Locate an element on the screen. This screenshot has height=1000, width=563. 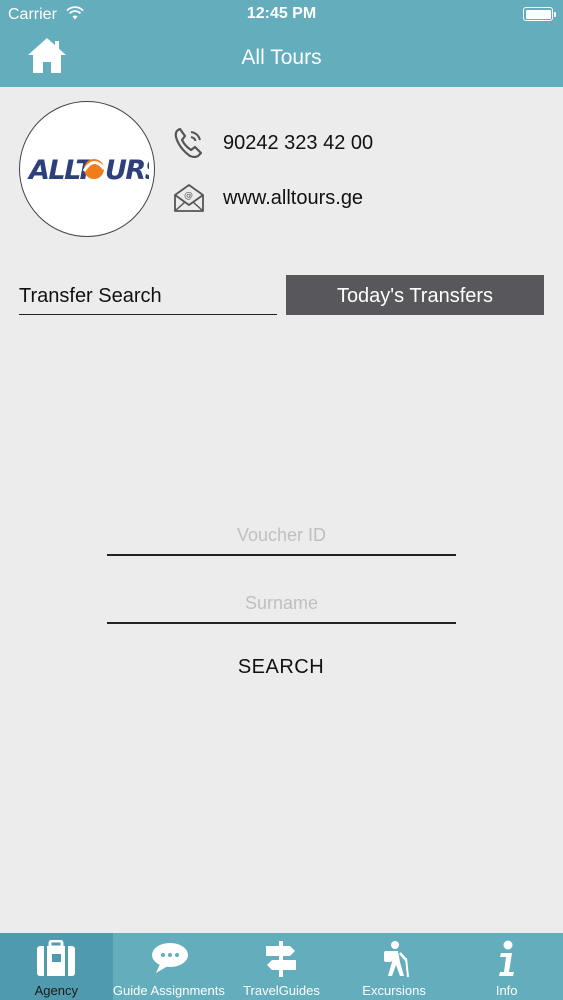
mail-icon: @ is located at coordinates (189, 198).